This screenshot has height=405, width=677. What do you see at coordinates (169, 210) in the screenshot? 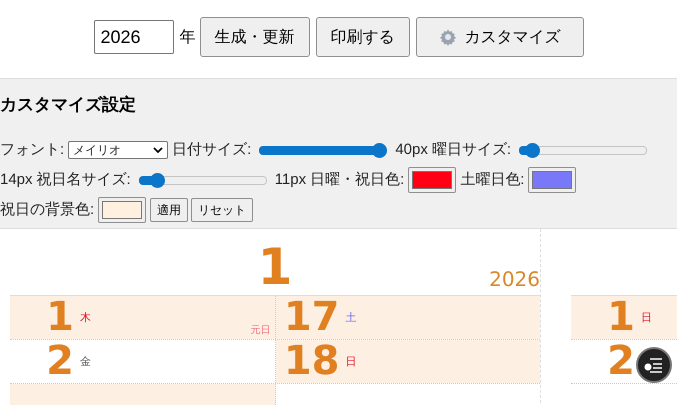
I see `settings-button: 適用` at bounding box center [169, 210].